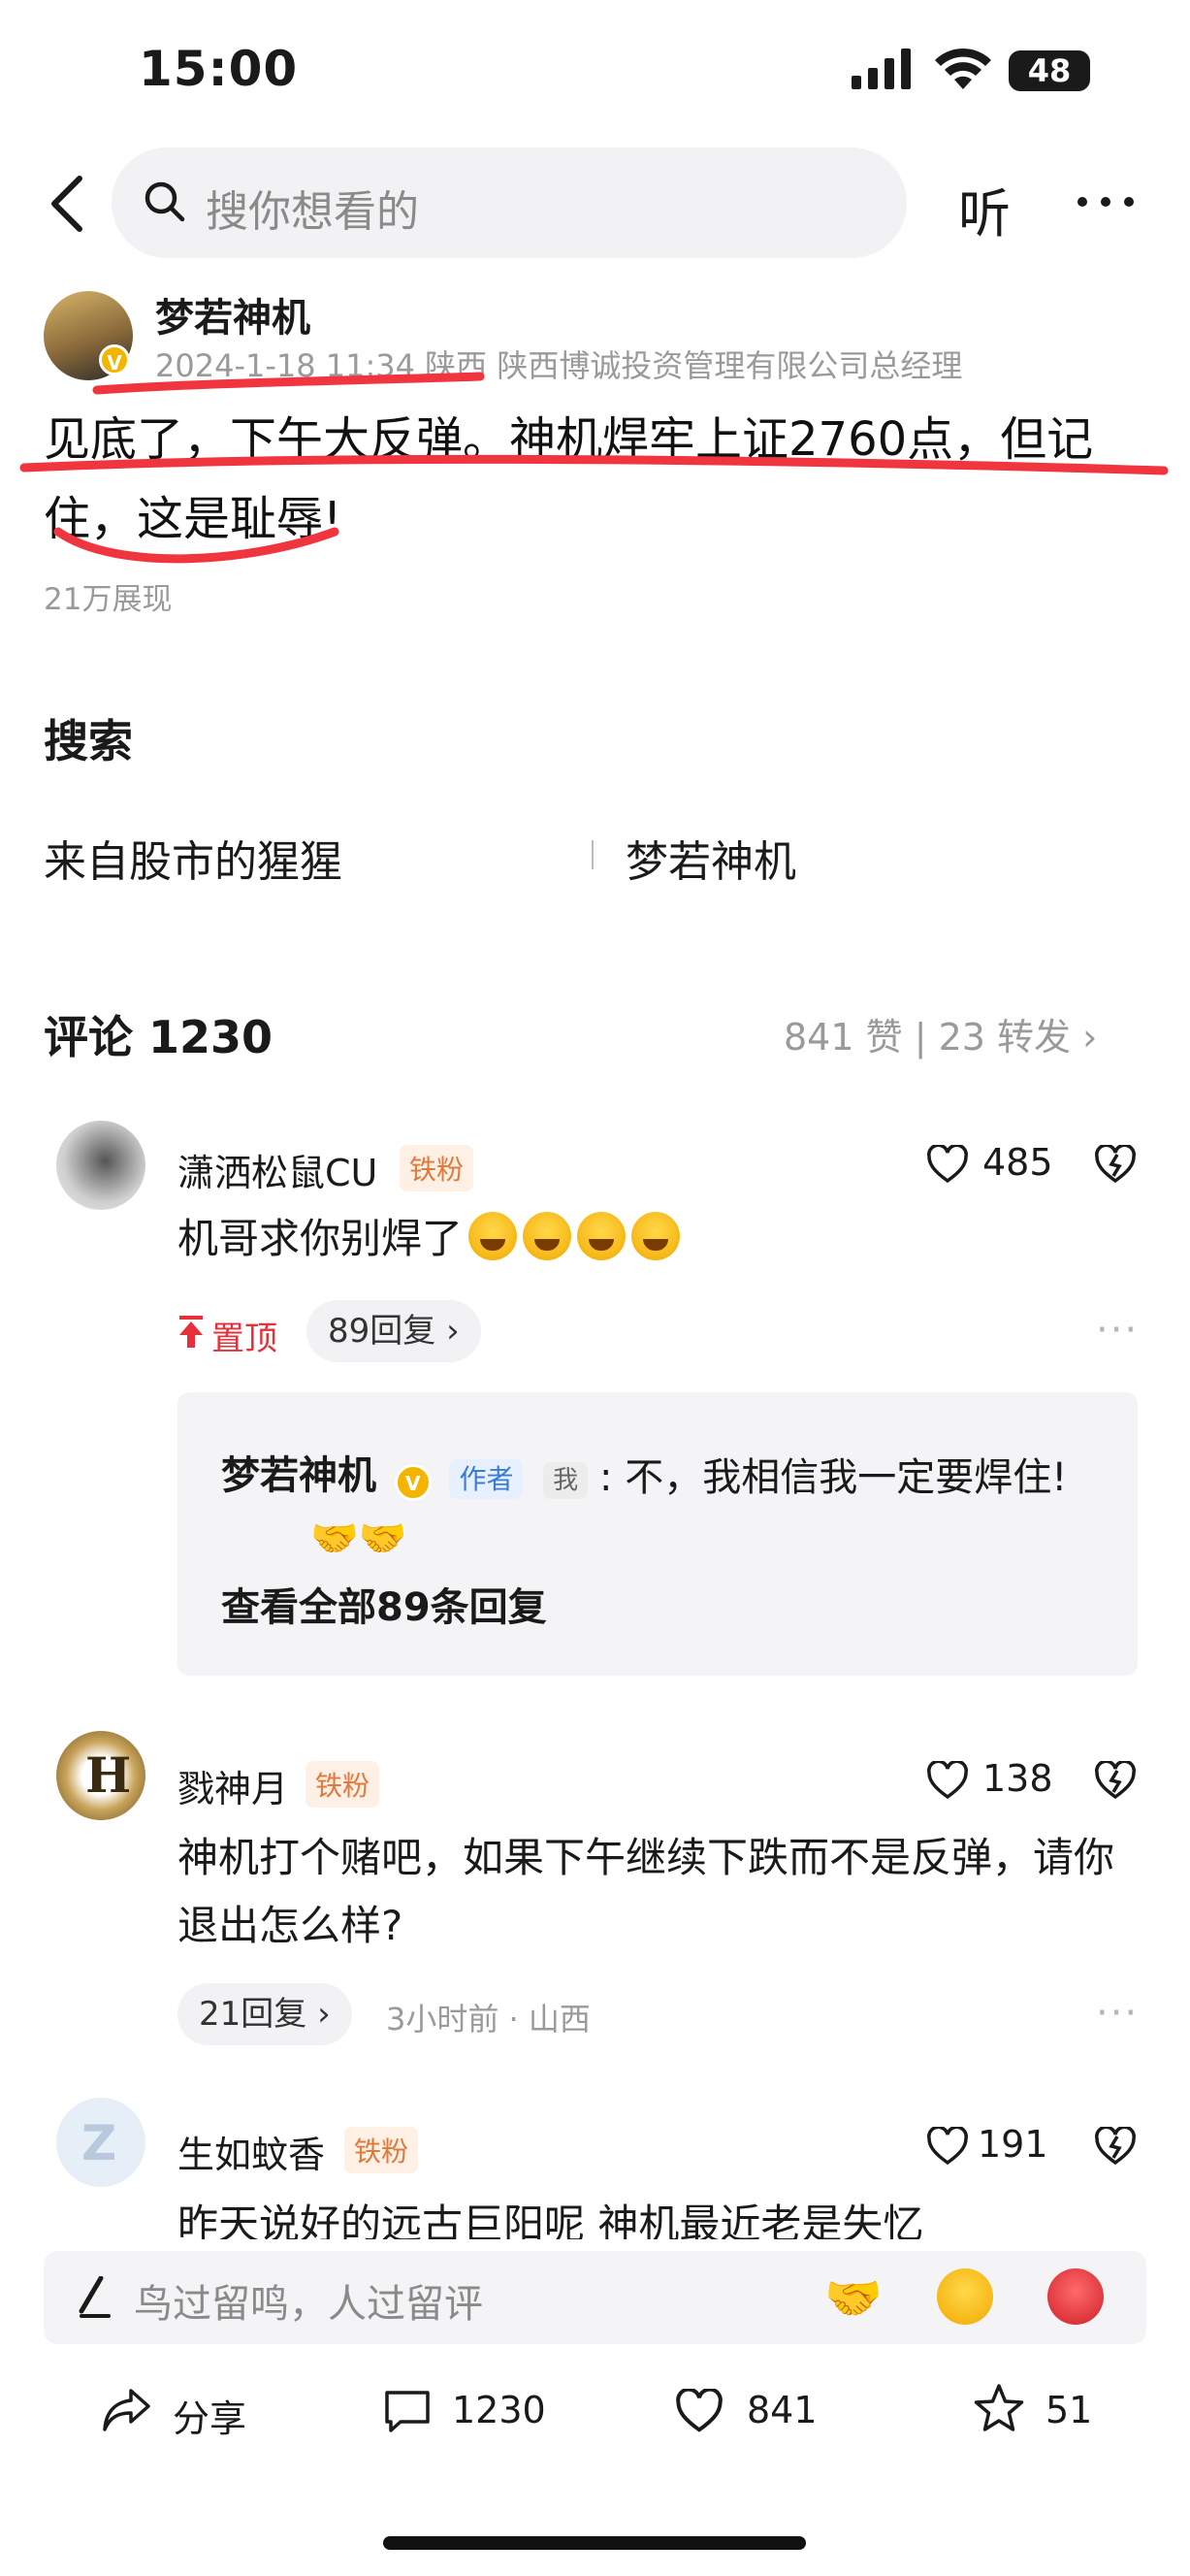  Describe the element at coordinates (193, 858) in the screenshot. I see `search-tag: 来自股市的猩猩` at that location.